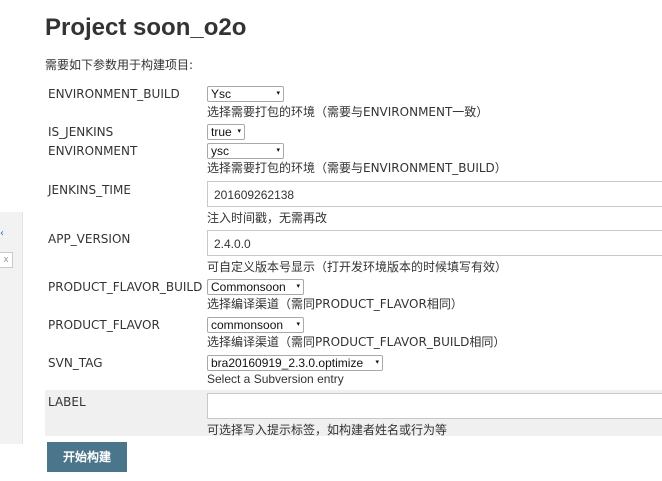 This screenshot has height=481, width=662. What do you see at coordinates (357, 168) in the screenshot?
I see `param-description: 选择需要打包的环境（需要与ENVIRONMENT_BUILD）` at bounding box center [357, 168].